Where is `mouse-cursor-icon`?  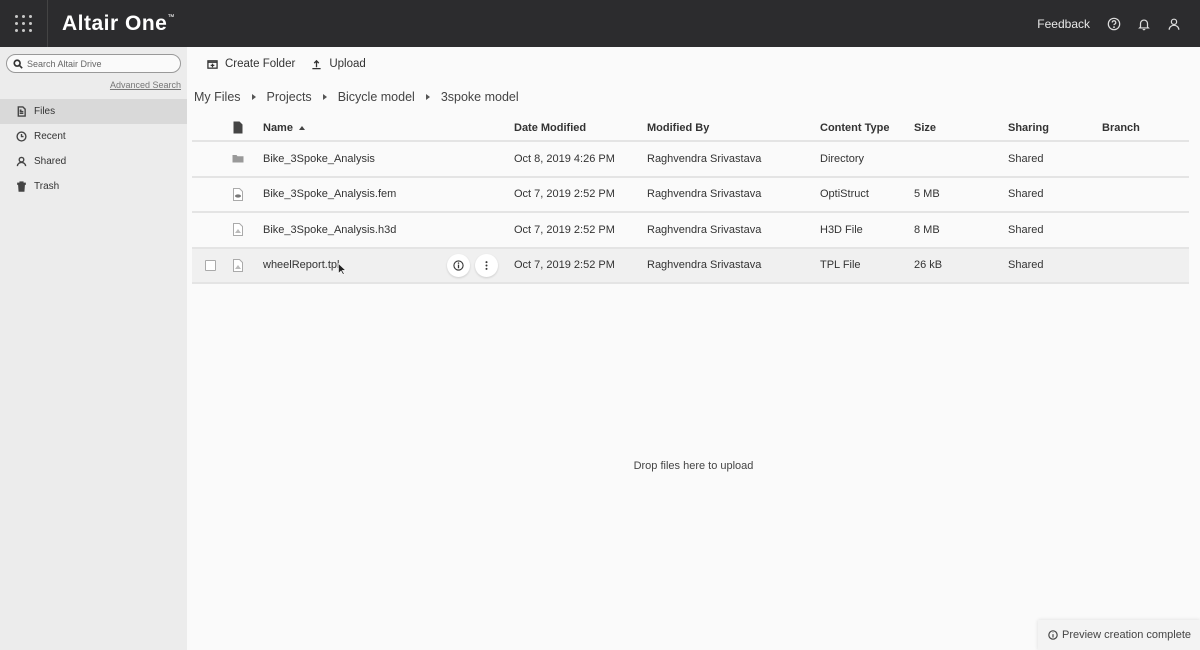 mouse-cursor-icon is located at coordinates (342, 268).